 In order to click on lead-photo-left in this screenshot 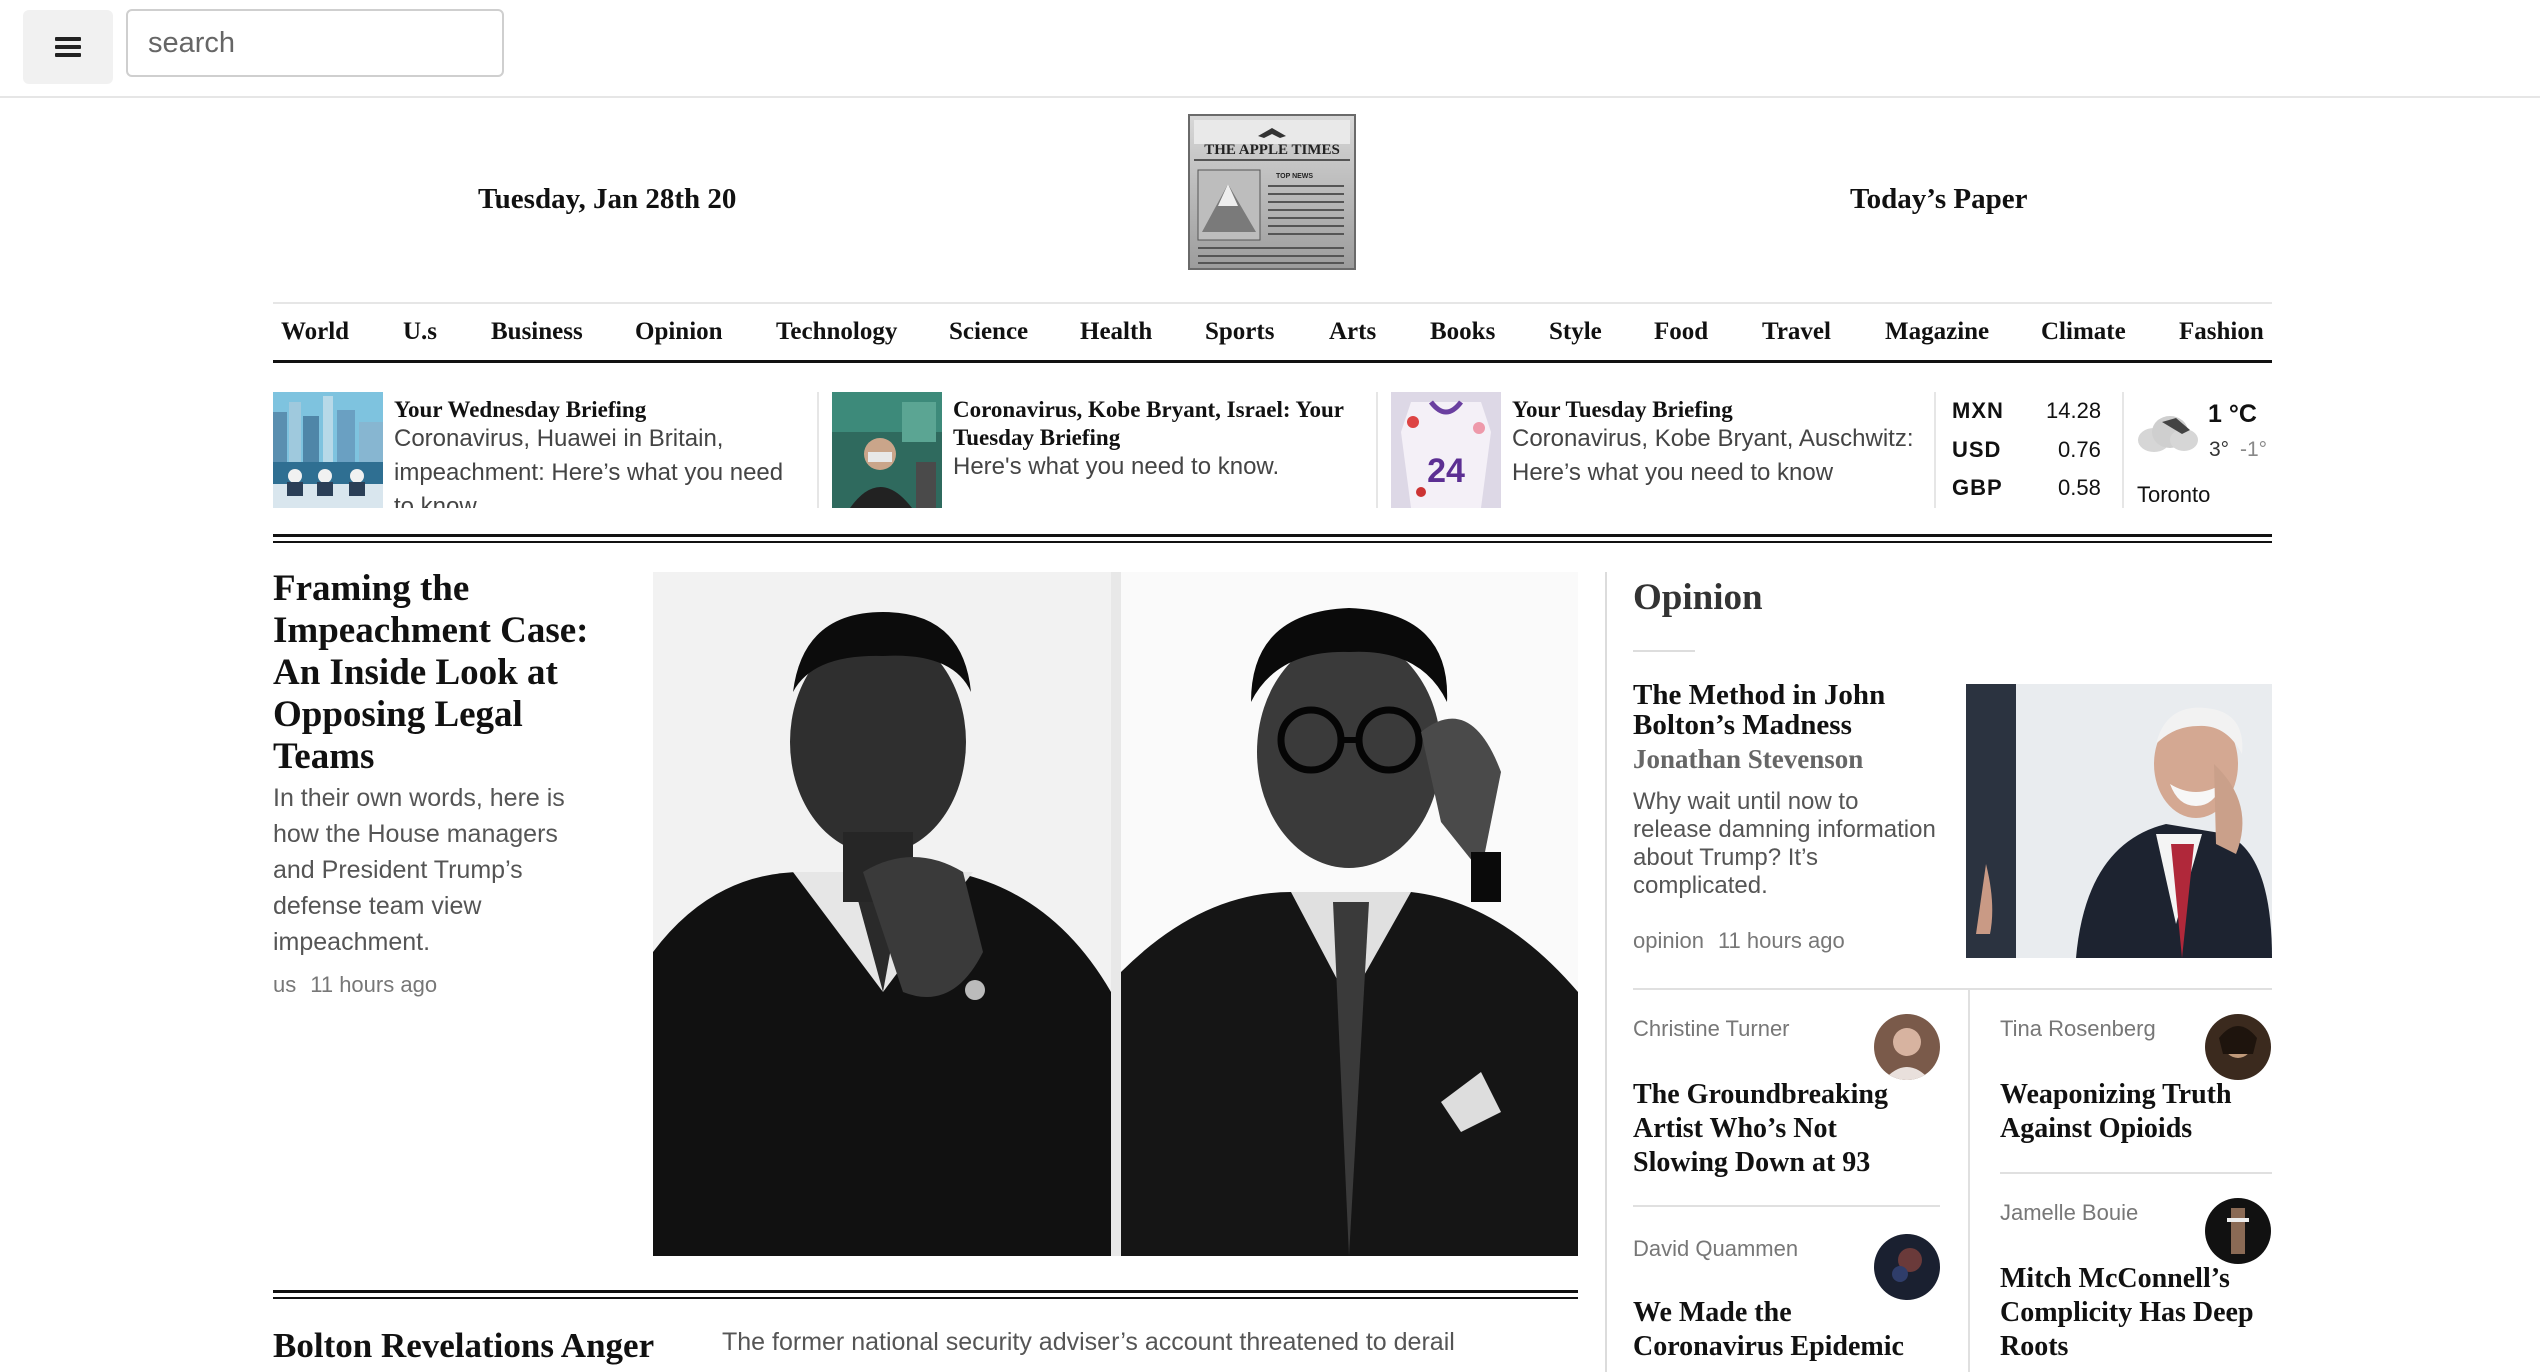, I will do `click(882, 914)`.